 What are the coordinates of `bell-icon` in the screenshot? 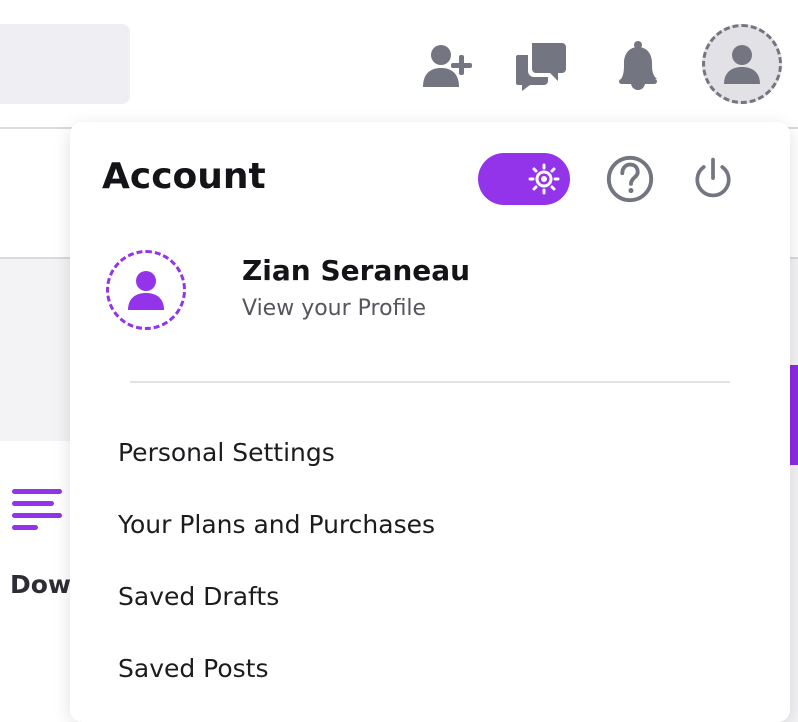 It's located at (638, 66).